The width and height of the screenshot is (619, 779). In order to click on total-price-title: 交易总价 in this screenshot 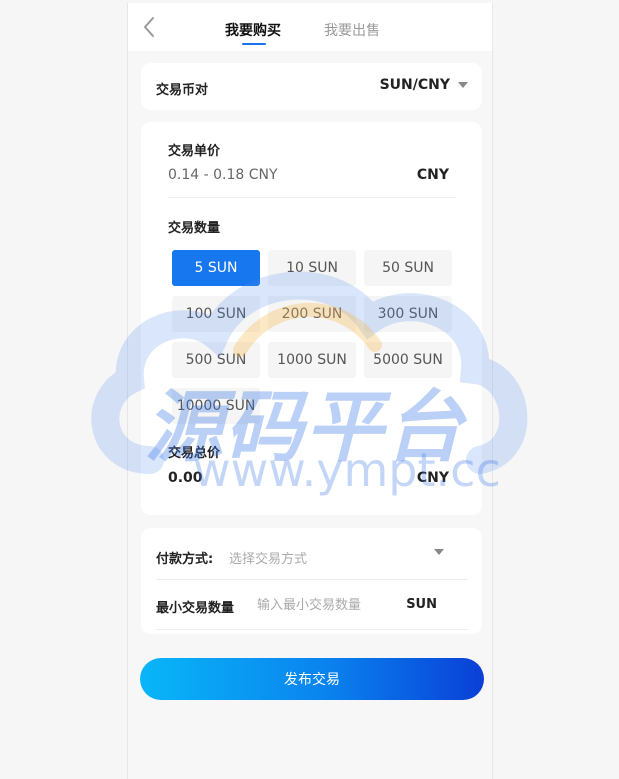, I will do `click(194, 453)`.